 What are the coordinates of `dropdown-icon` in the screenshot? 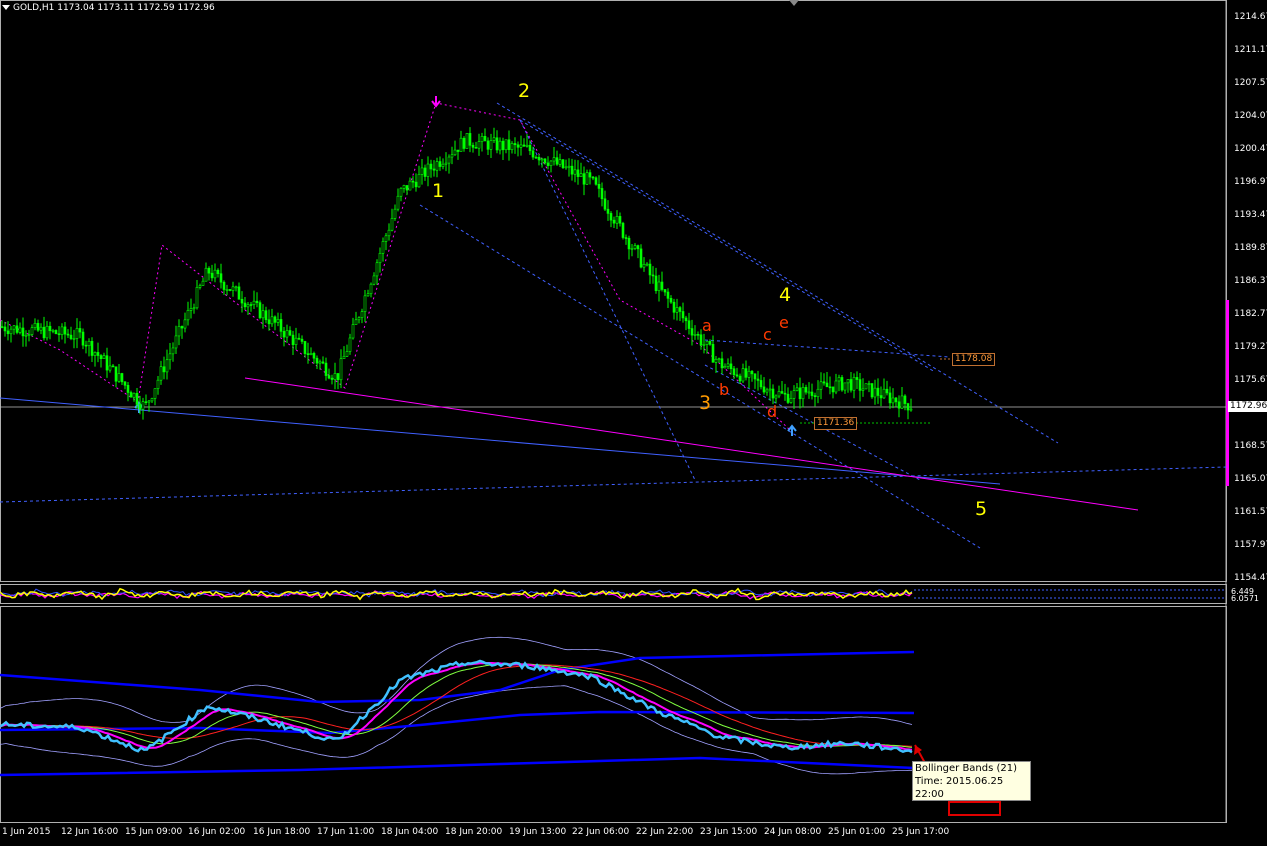 It's located at (6, 7).